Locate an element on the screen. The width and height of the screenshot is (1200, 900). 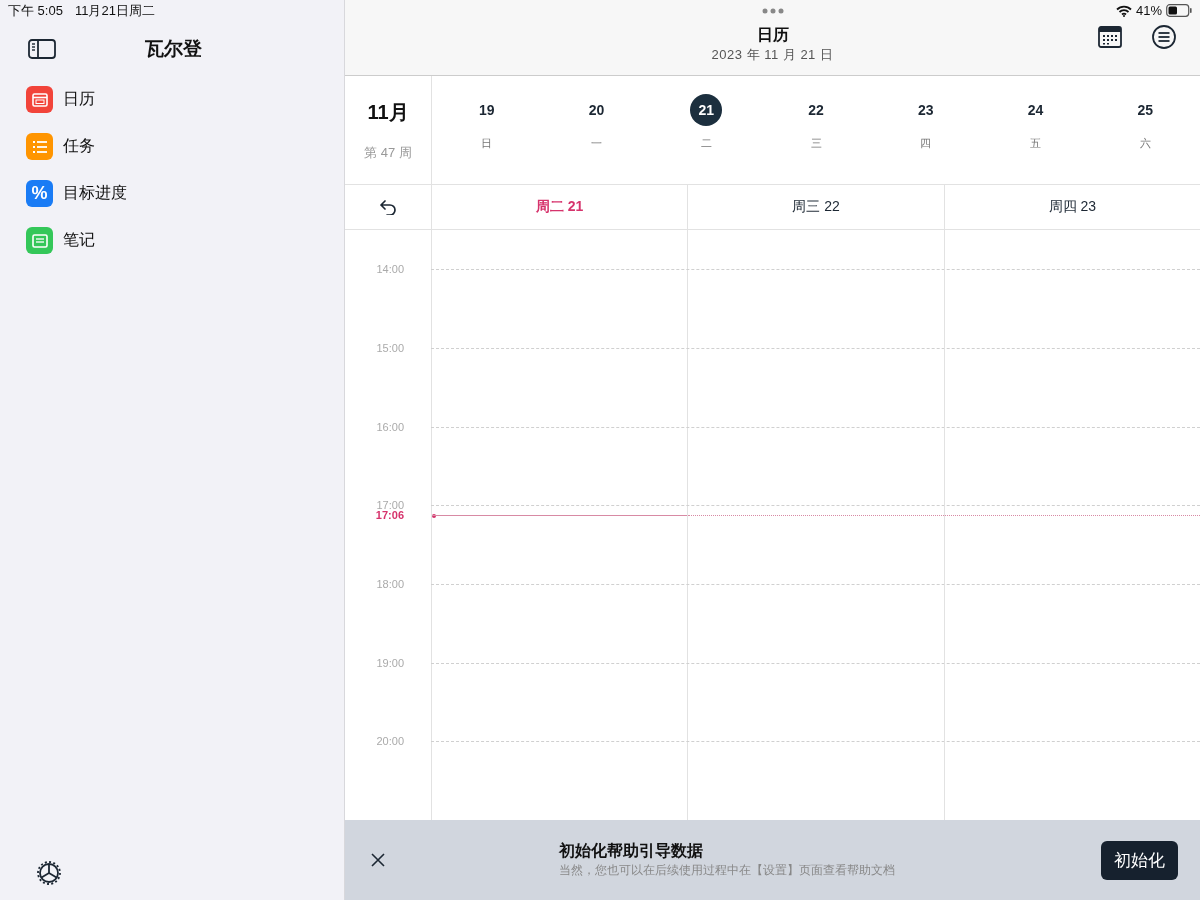
status-time: 下午 5:05 is located at coordinates (35, 11).